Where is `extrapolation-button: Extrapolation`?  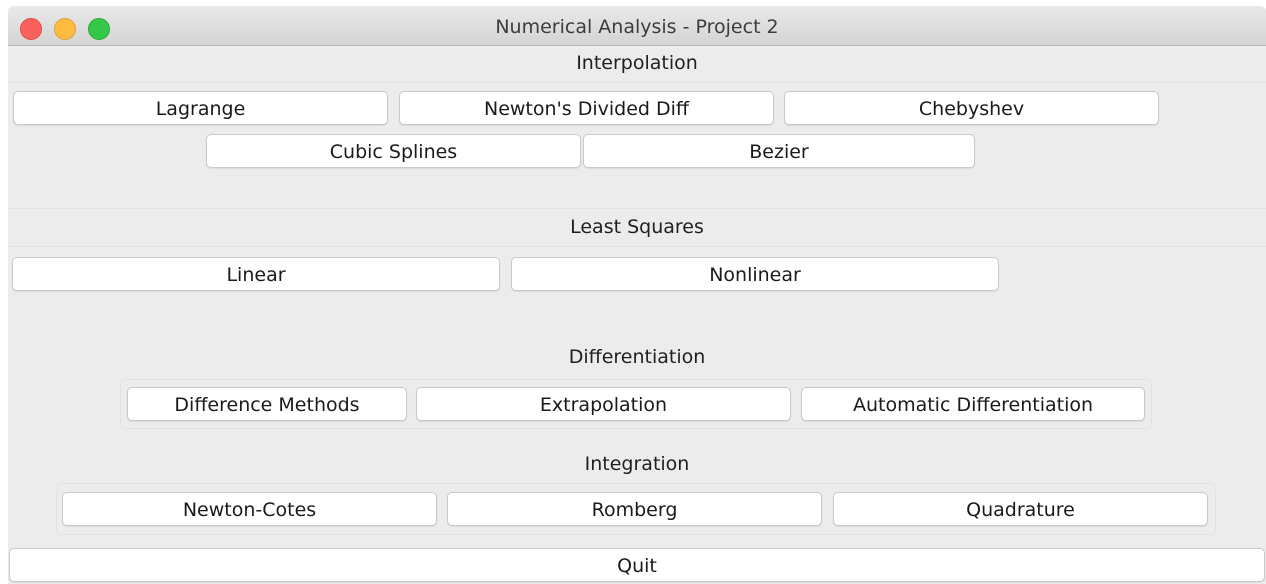
extrapolation-button: Extrapolation is located at coordinates (603, 404).